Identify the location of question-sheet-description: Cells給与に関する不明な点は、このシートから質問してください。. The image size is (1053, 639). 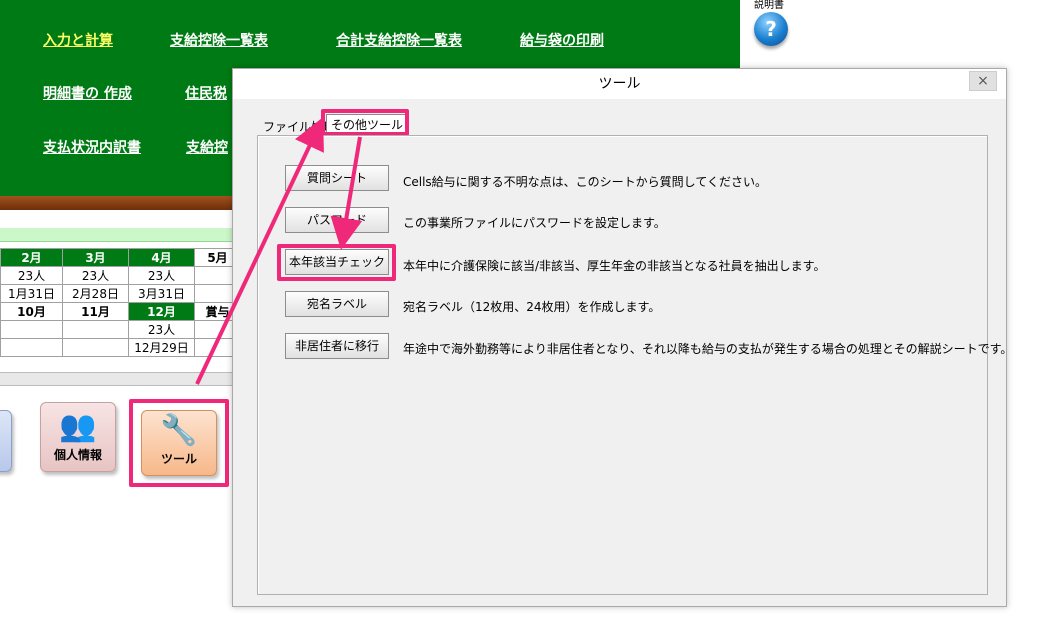
(585, 182).